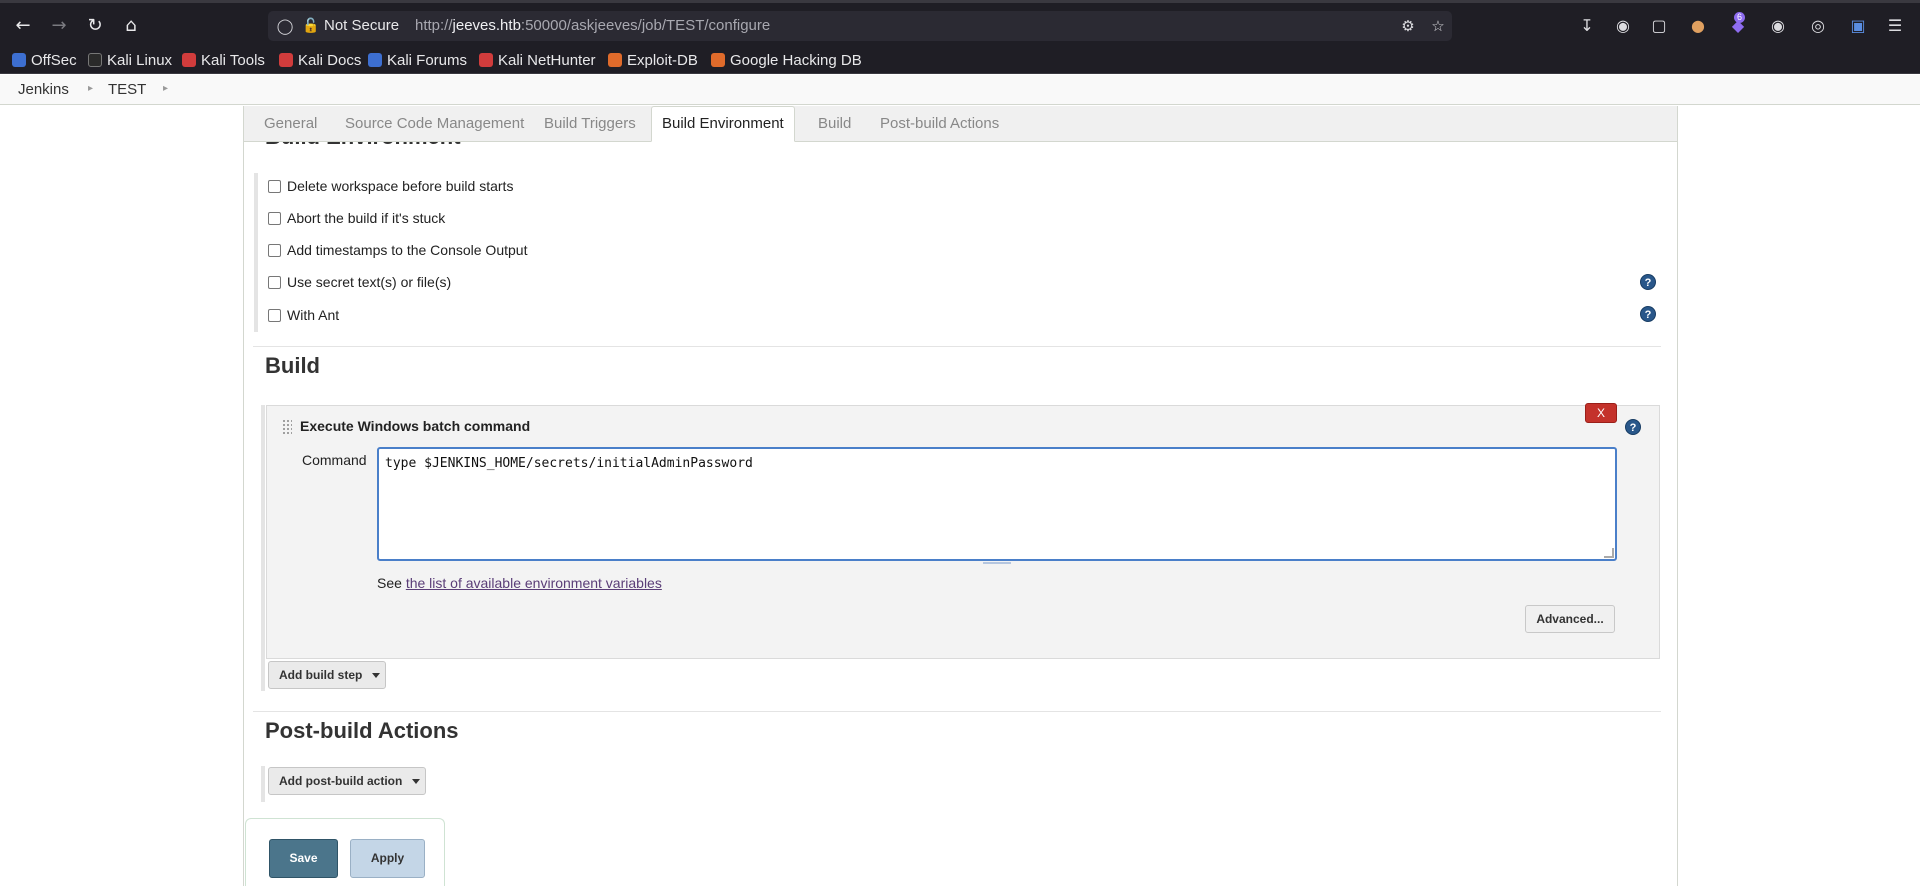  I want to click on bookmark-kali-forums: Kali Forums, so click(417, 60).